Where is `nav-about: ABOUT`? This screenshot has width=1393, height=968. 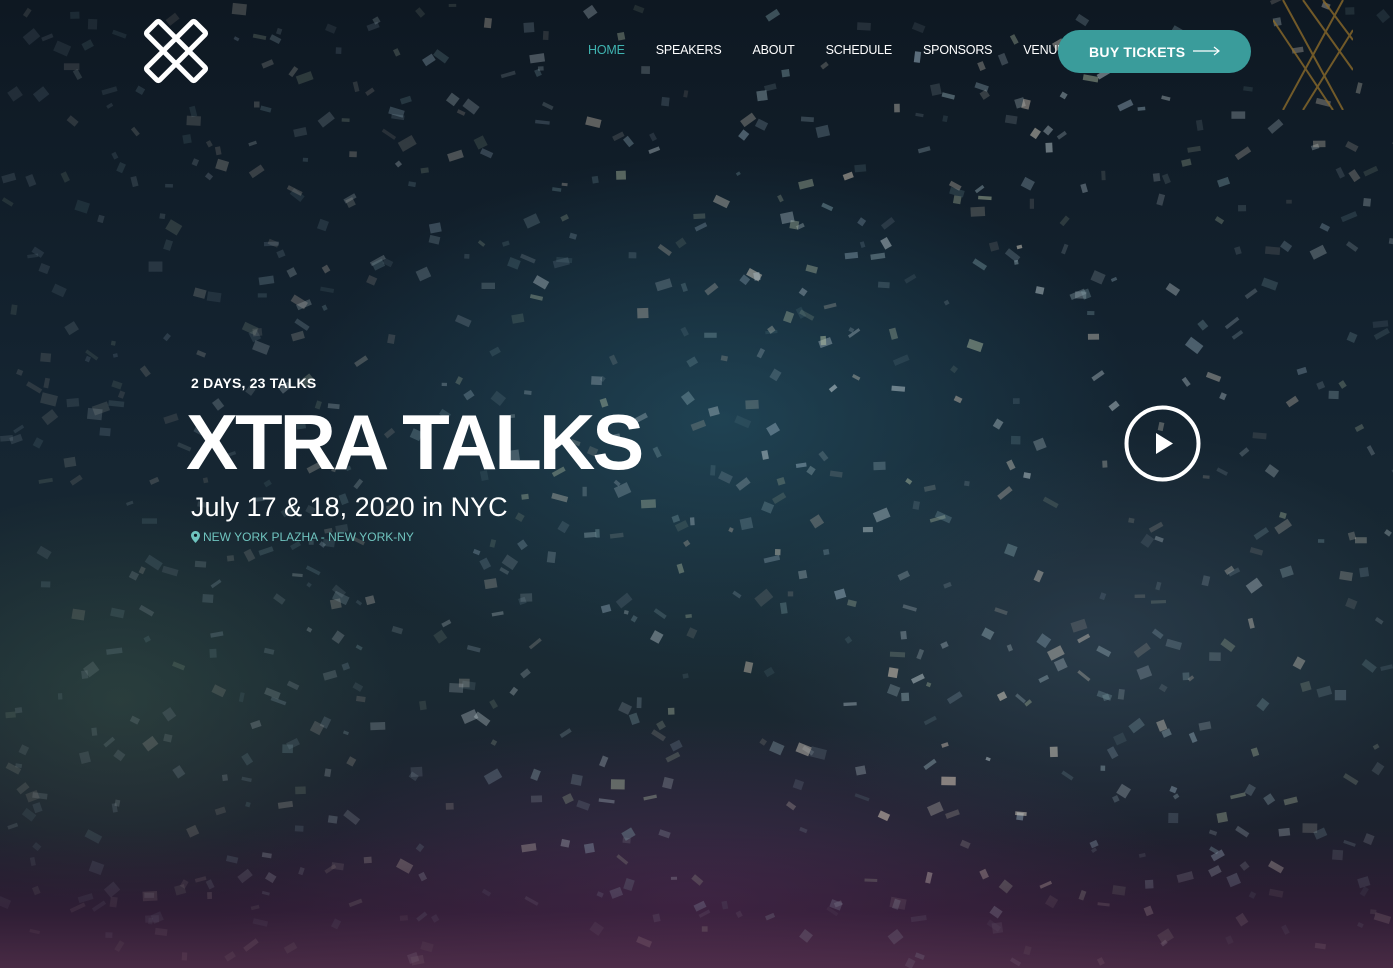 nav-about: ABOUT is located at coordinates (774, 50).